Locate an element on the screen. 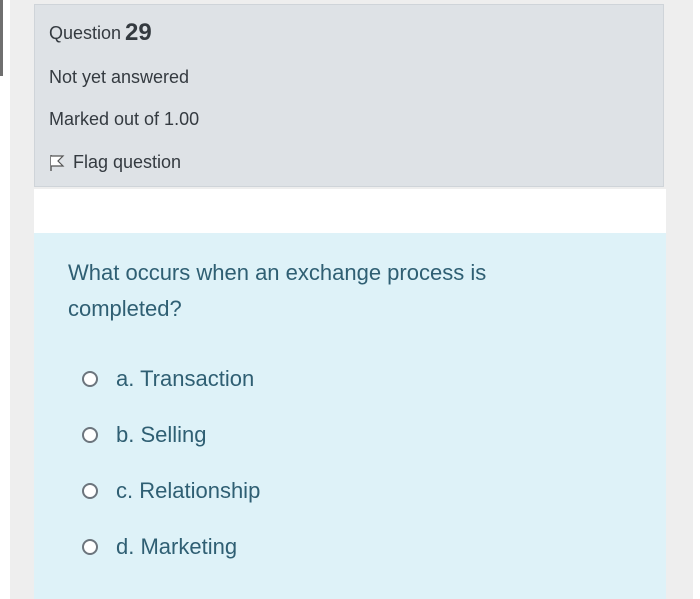  answer-label: a. Transaction is located at coordinates (185, 378).